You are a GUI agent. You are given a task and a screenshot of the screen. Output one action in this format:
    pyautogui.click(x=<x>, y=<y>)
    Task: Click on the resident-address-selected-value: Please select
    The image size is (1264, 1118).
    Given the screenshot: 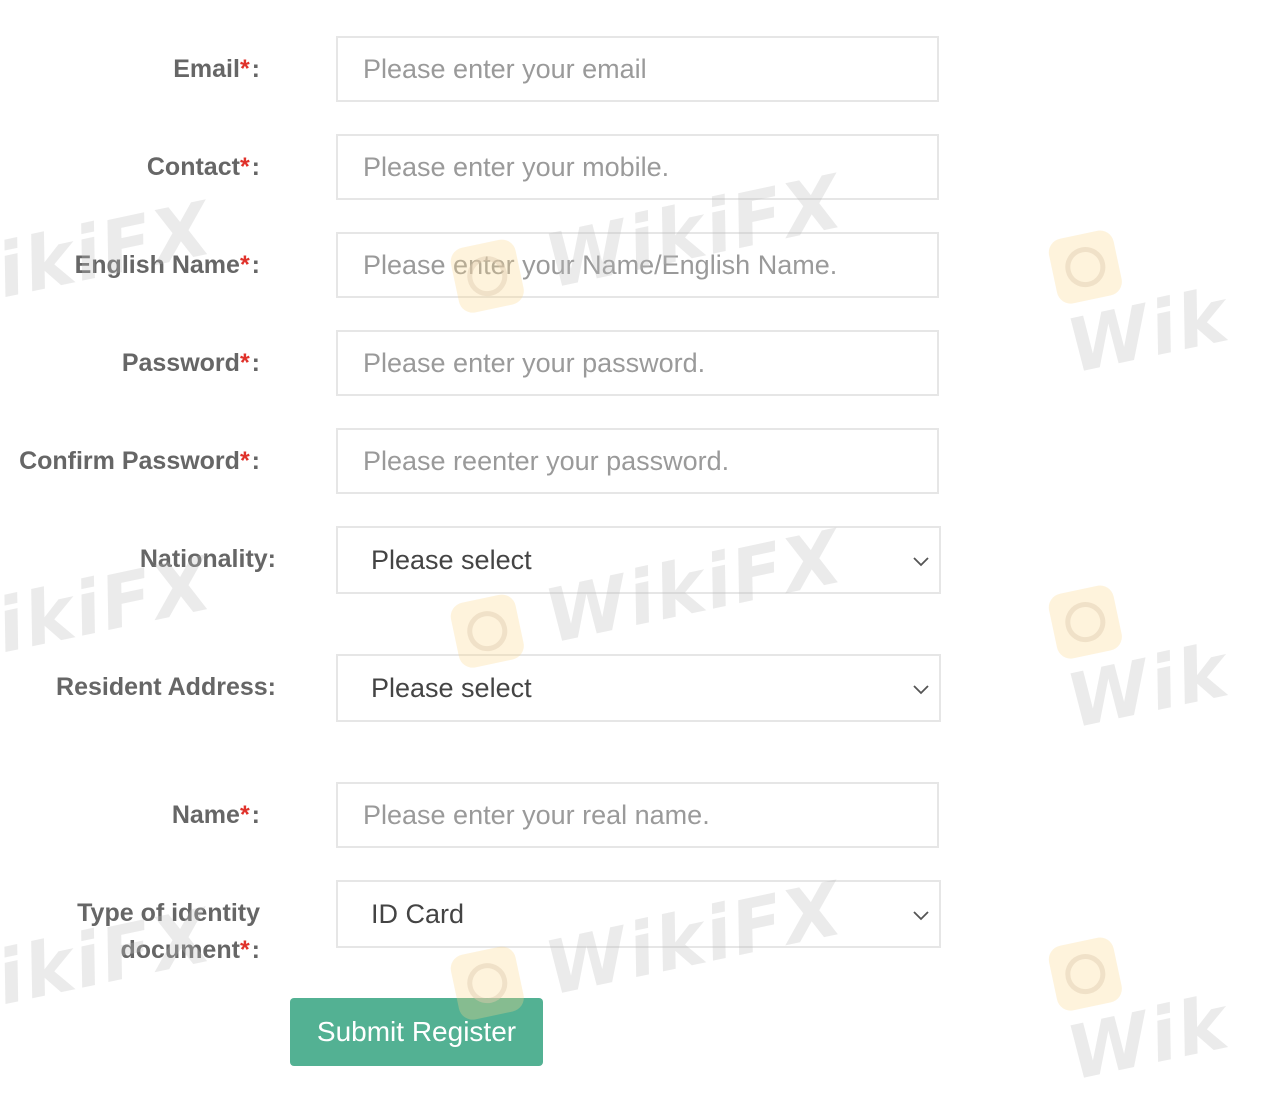 What is the action you would take?
    pyautogui.click(x=451, y=688)
    